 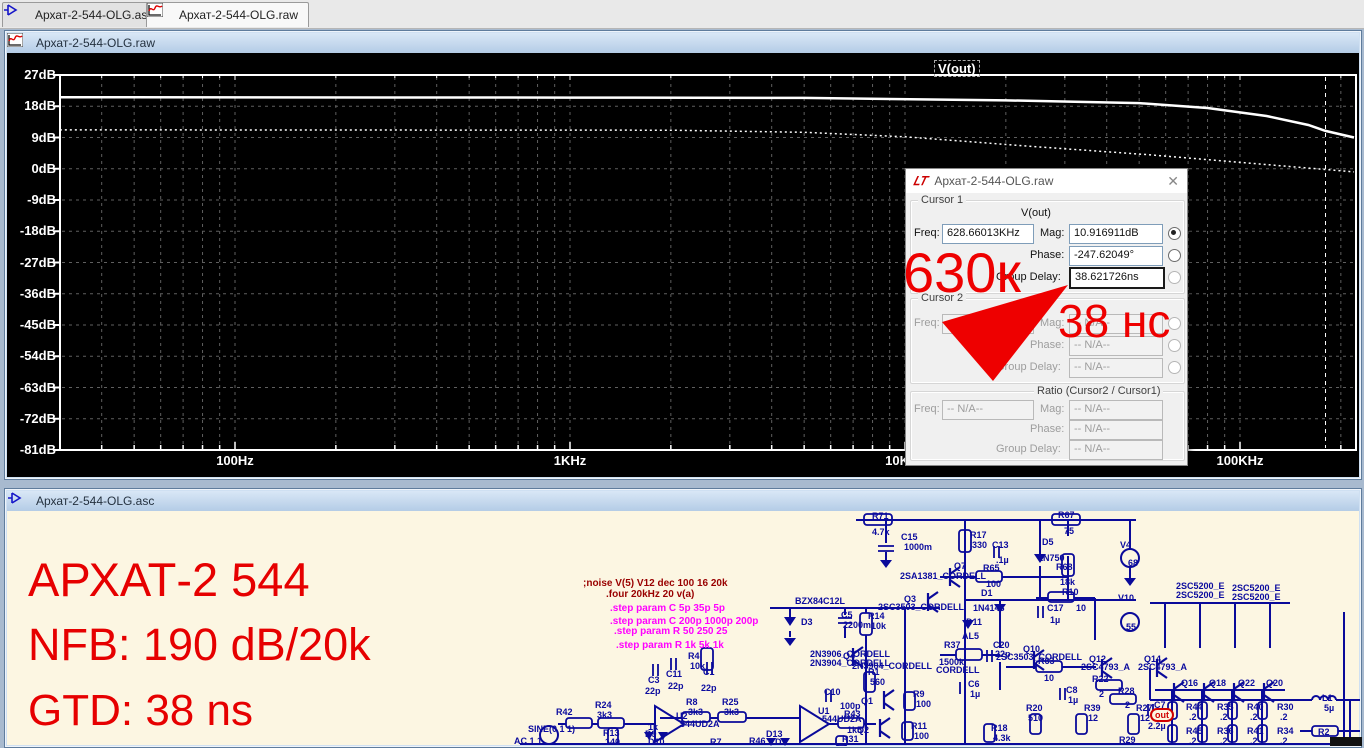 I want to click on spice-directive: ;noise V(5) V12 dec 100 16 20k, so click(x=655, y=583).